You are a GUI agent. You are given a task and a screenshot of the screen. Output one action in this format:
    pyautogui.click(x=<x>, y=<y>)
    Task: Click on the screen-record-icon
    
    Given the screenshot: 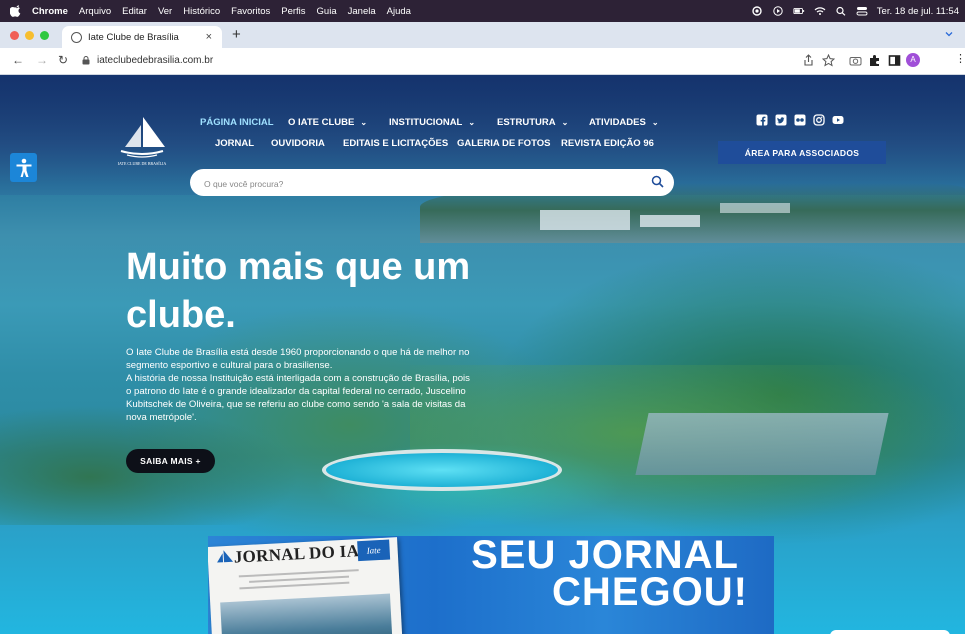 What is the action you would take?
    pyautogui.click(x=757, y=11)
    